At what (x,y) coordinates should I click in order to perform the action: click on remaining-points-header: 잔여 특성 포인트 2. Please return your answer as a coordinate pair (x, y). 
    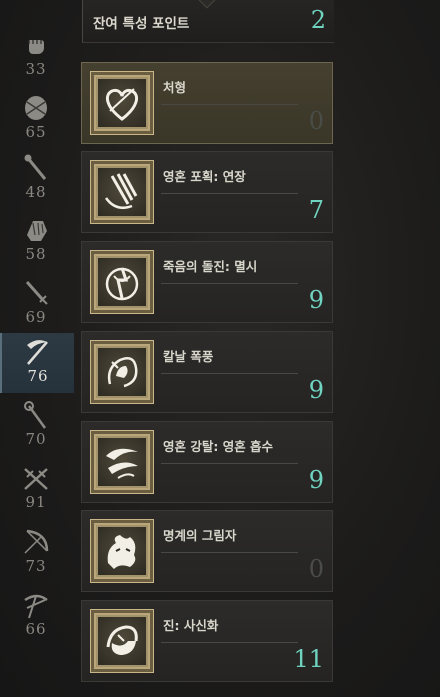
    Looking at the image, I should click on (208, 21).